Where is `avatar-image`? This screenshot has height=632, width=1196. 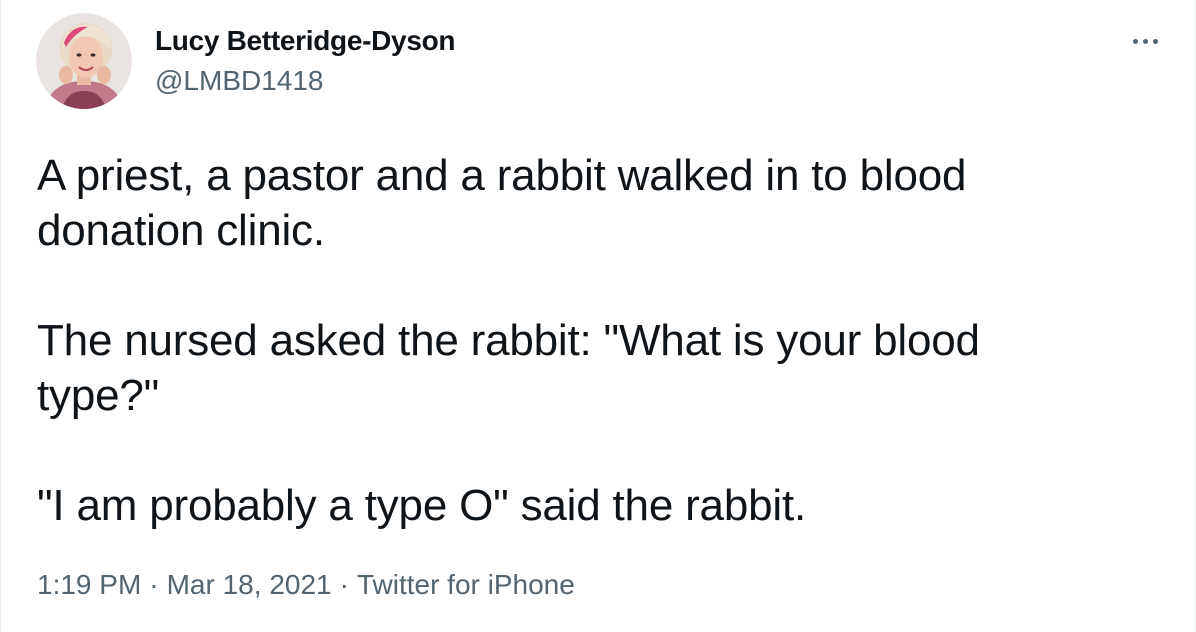 avatar-image is located at coordinates (84, 61).